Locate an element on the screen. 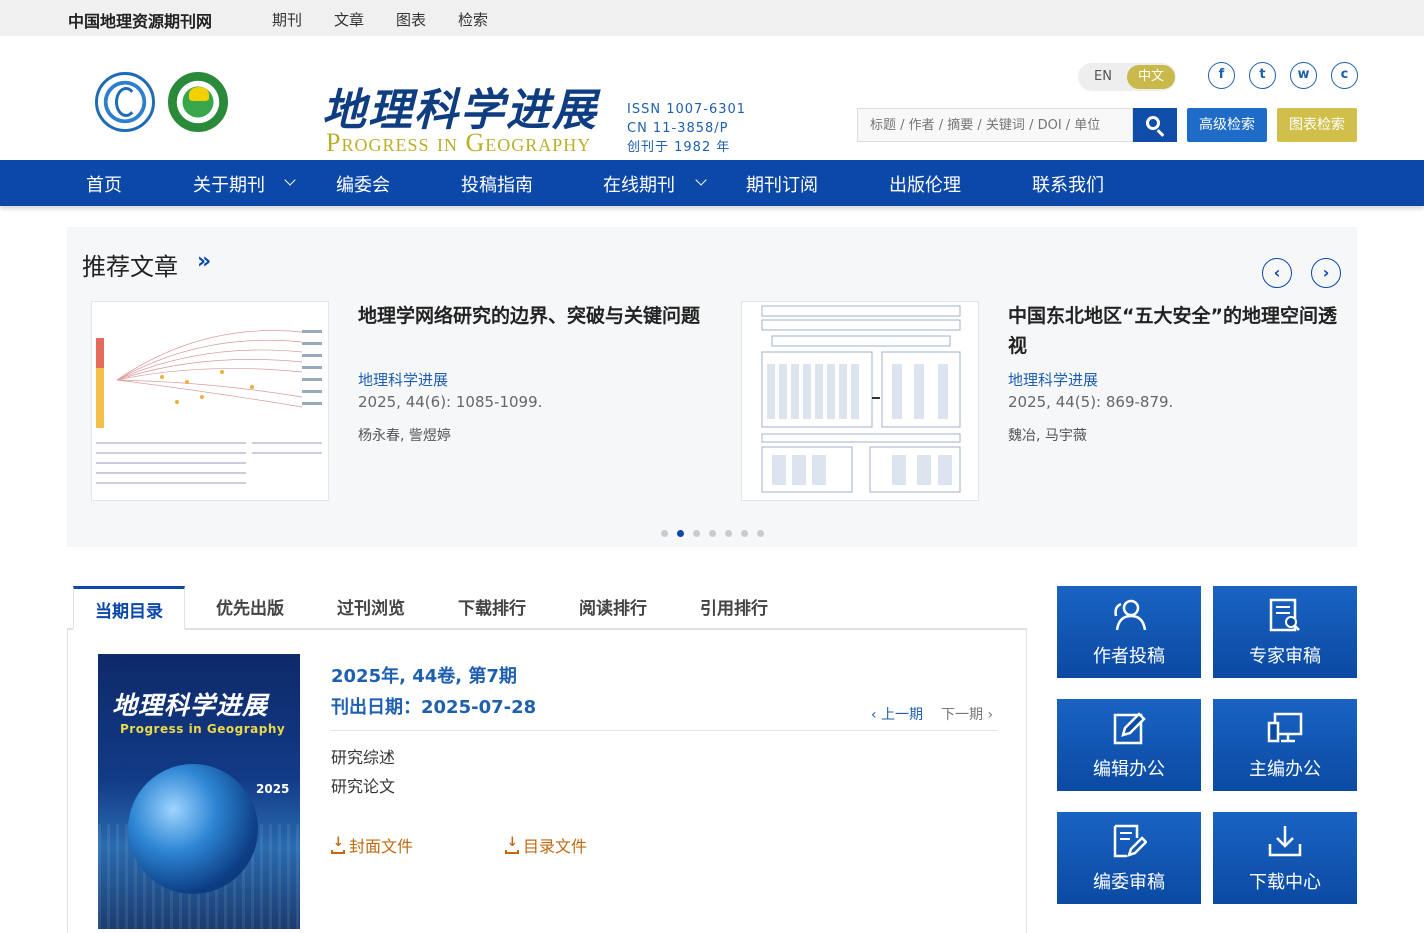 The image size is (1424, 933). cover-year: 2025 is located at coordinates (273, 789).